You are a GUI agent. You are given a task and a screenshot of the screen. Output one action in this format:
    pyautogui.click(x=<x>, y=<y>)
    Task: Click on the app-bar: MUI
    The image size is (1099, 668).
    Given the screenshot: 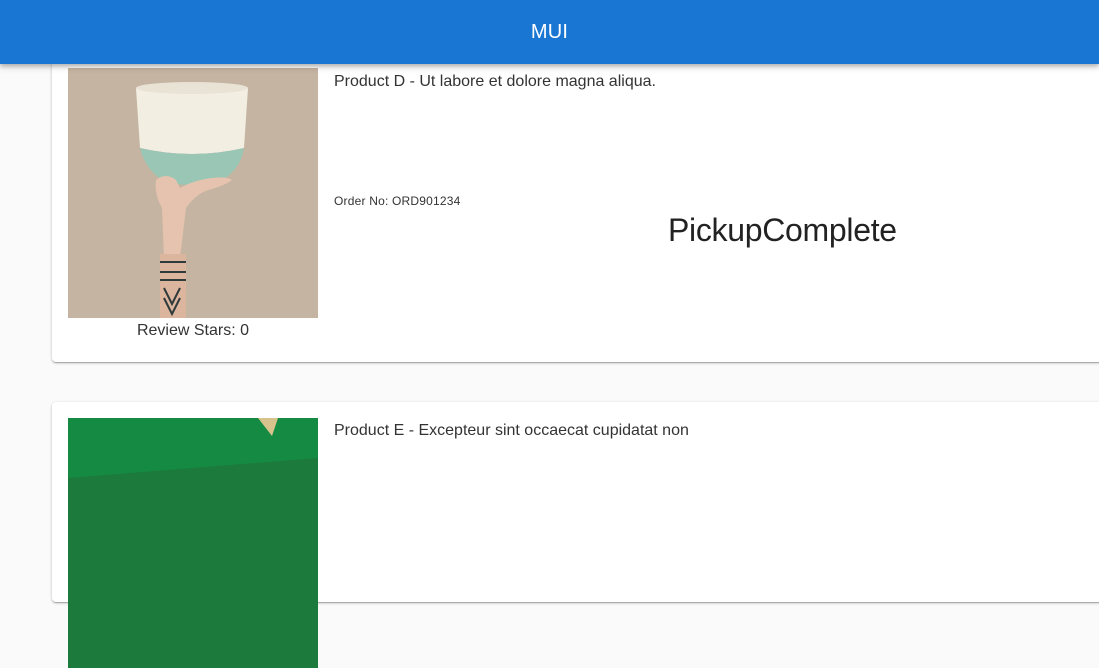 What is the action you would take?
    pyautogui.click(x=549, y=32)
    